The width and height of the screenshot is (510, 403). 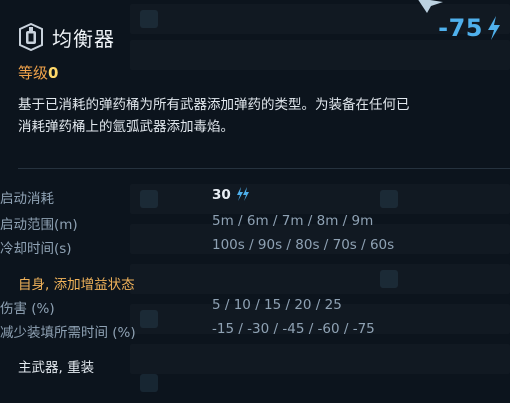 I want to click on activation-cost-value: 30, so click(x=231, y=195).